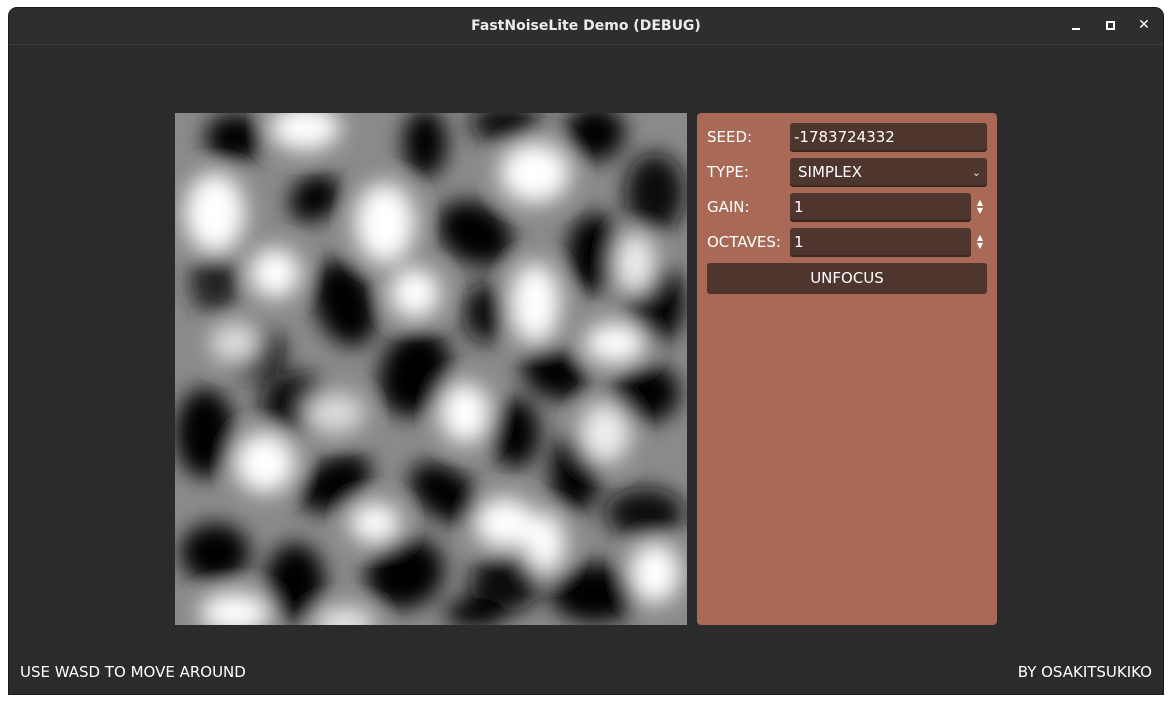 Image resolution: width=1172 pixels, height=703 pixels. Describe the element at coordinates (728, 207) in the screenshot. I see `gain-label: GAIN:` at that location.